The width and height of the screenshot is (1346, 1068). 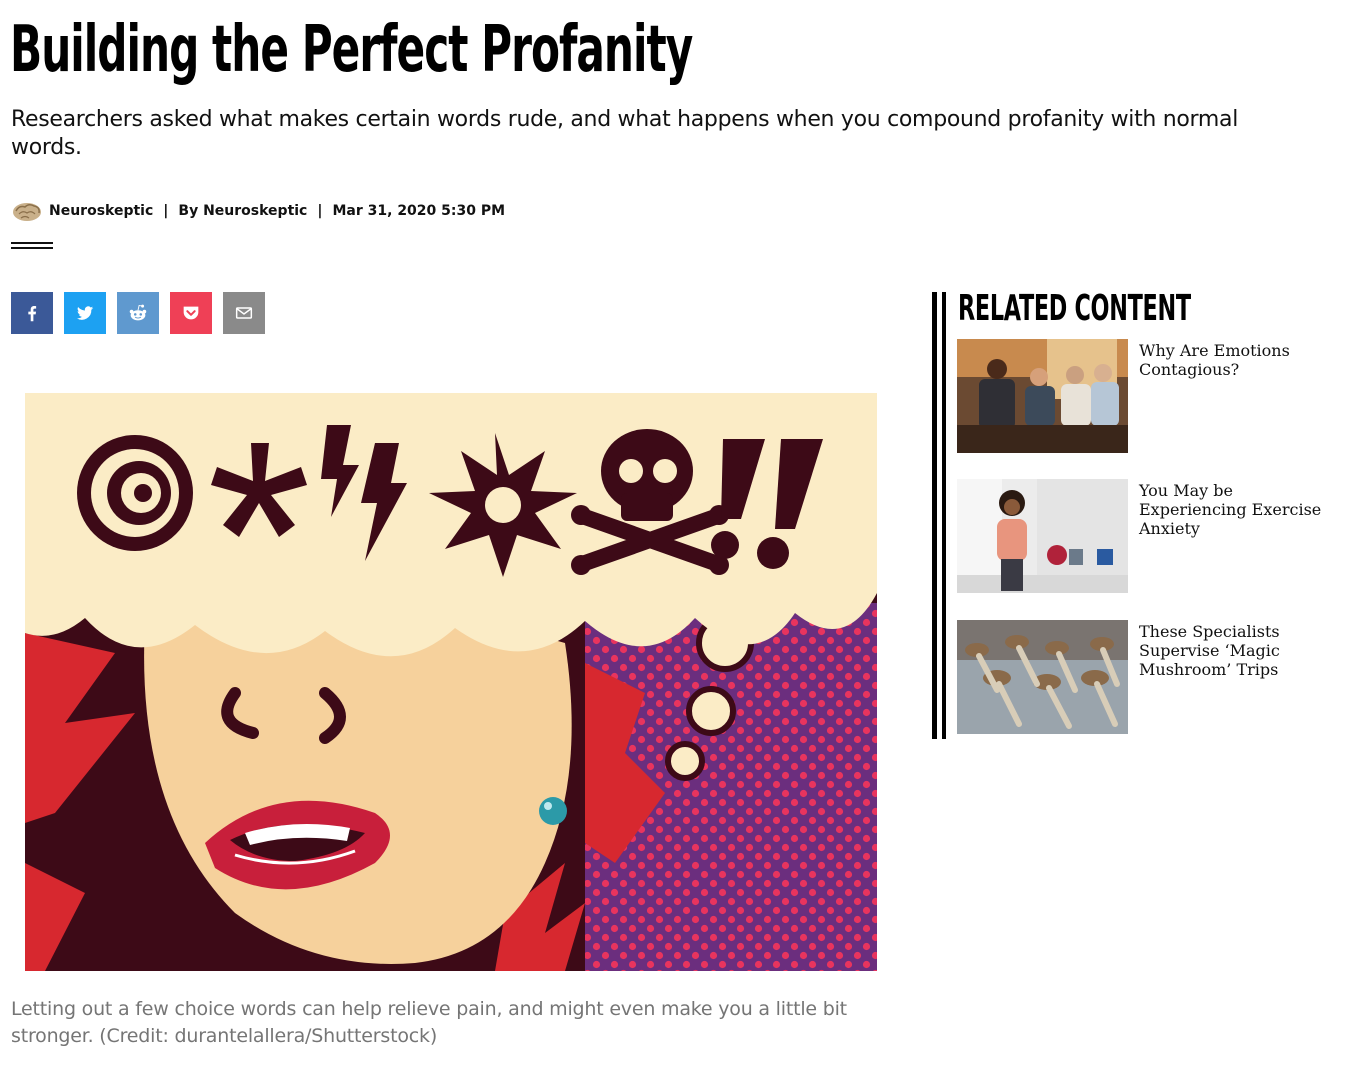 What do you see at coordinates (1074, 308) in the screenshot?
I see `related-title: RELATED CONTENT` at bounding box center [1074, 308].